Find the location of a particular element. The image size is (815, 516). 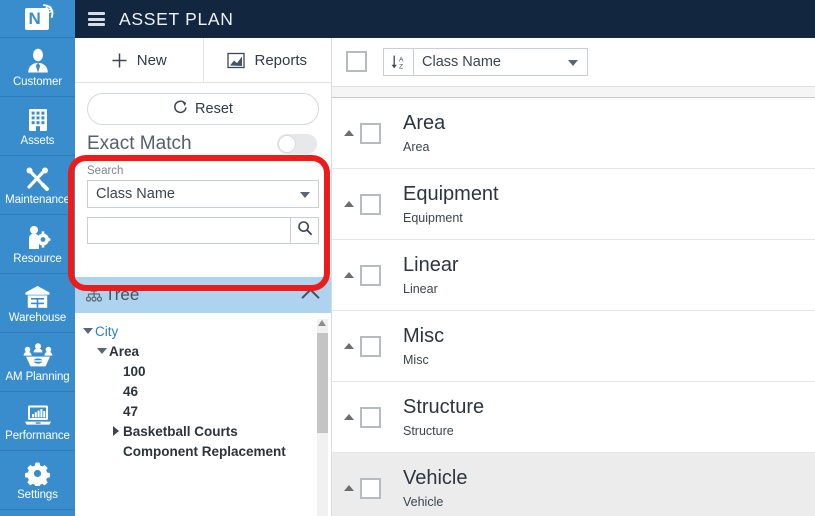

list-item: Linear Linear is located at coordinates (573, 275).